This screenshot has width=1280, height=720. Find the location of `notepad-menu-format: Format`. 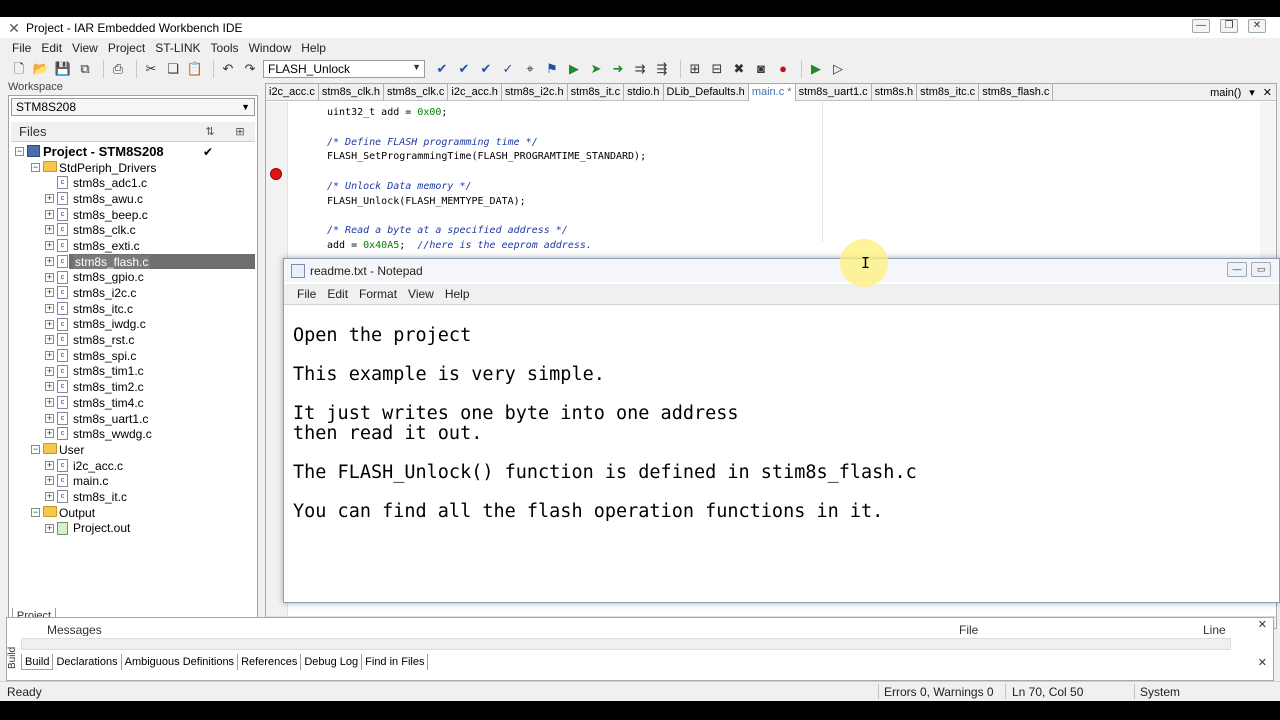

notepad-menu-format: Format is located at coordinates (378, 294).